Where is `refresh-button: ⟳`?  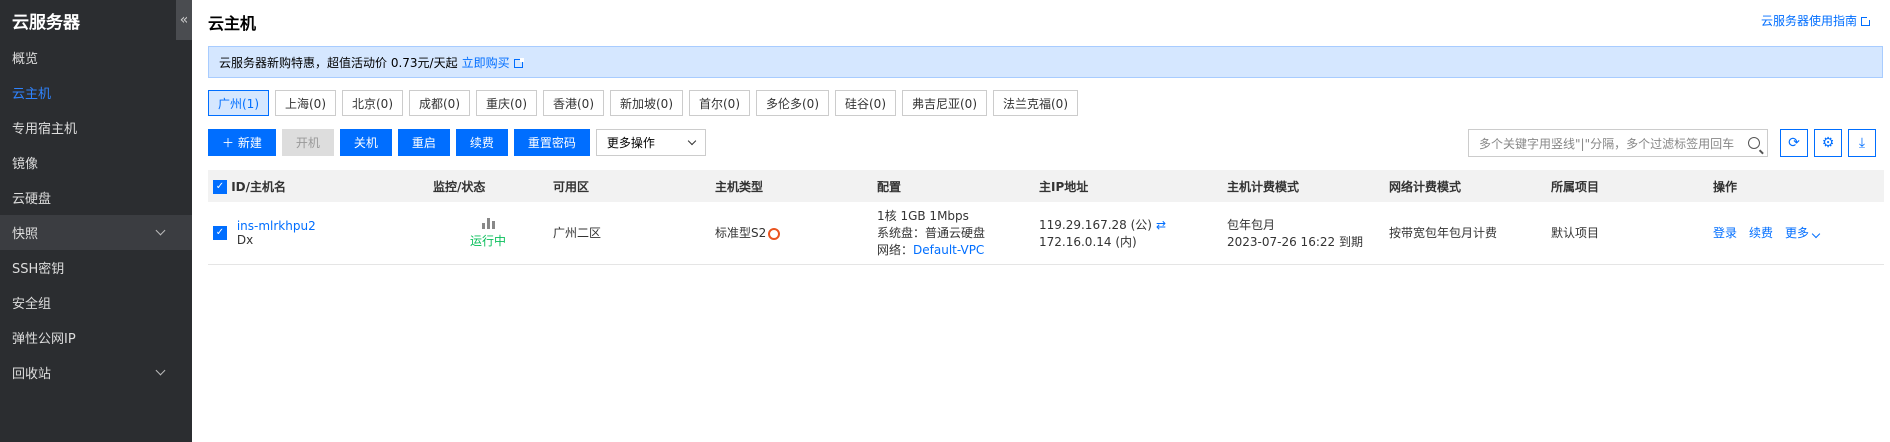
refresh-button: ⟳ is located at coordinates (1794, 143).